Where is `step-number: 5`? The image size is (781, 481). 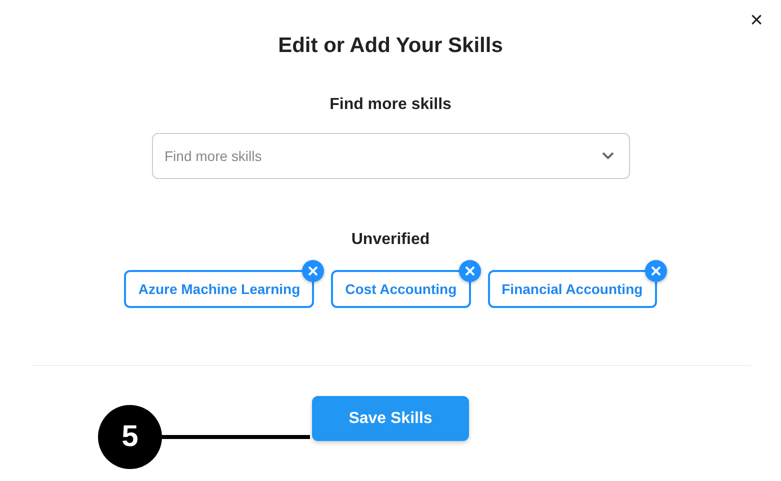 step-number: 5 is located at coordinates (130, 437).